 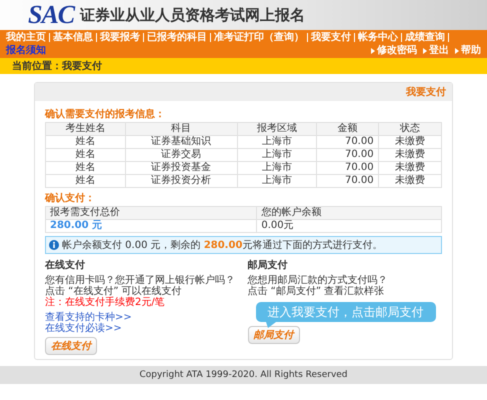 What do you see at coordinates (425, 37) in the screenshot?
I see `nav-link: 成绩查询` at bounding box center [425, 37].